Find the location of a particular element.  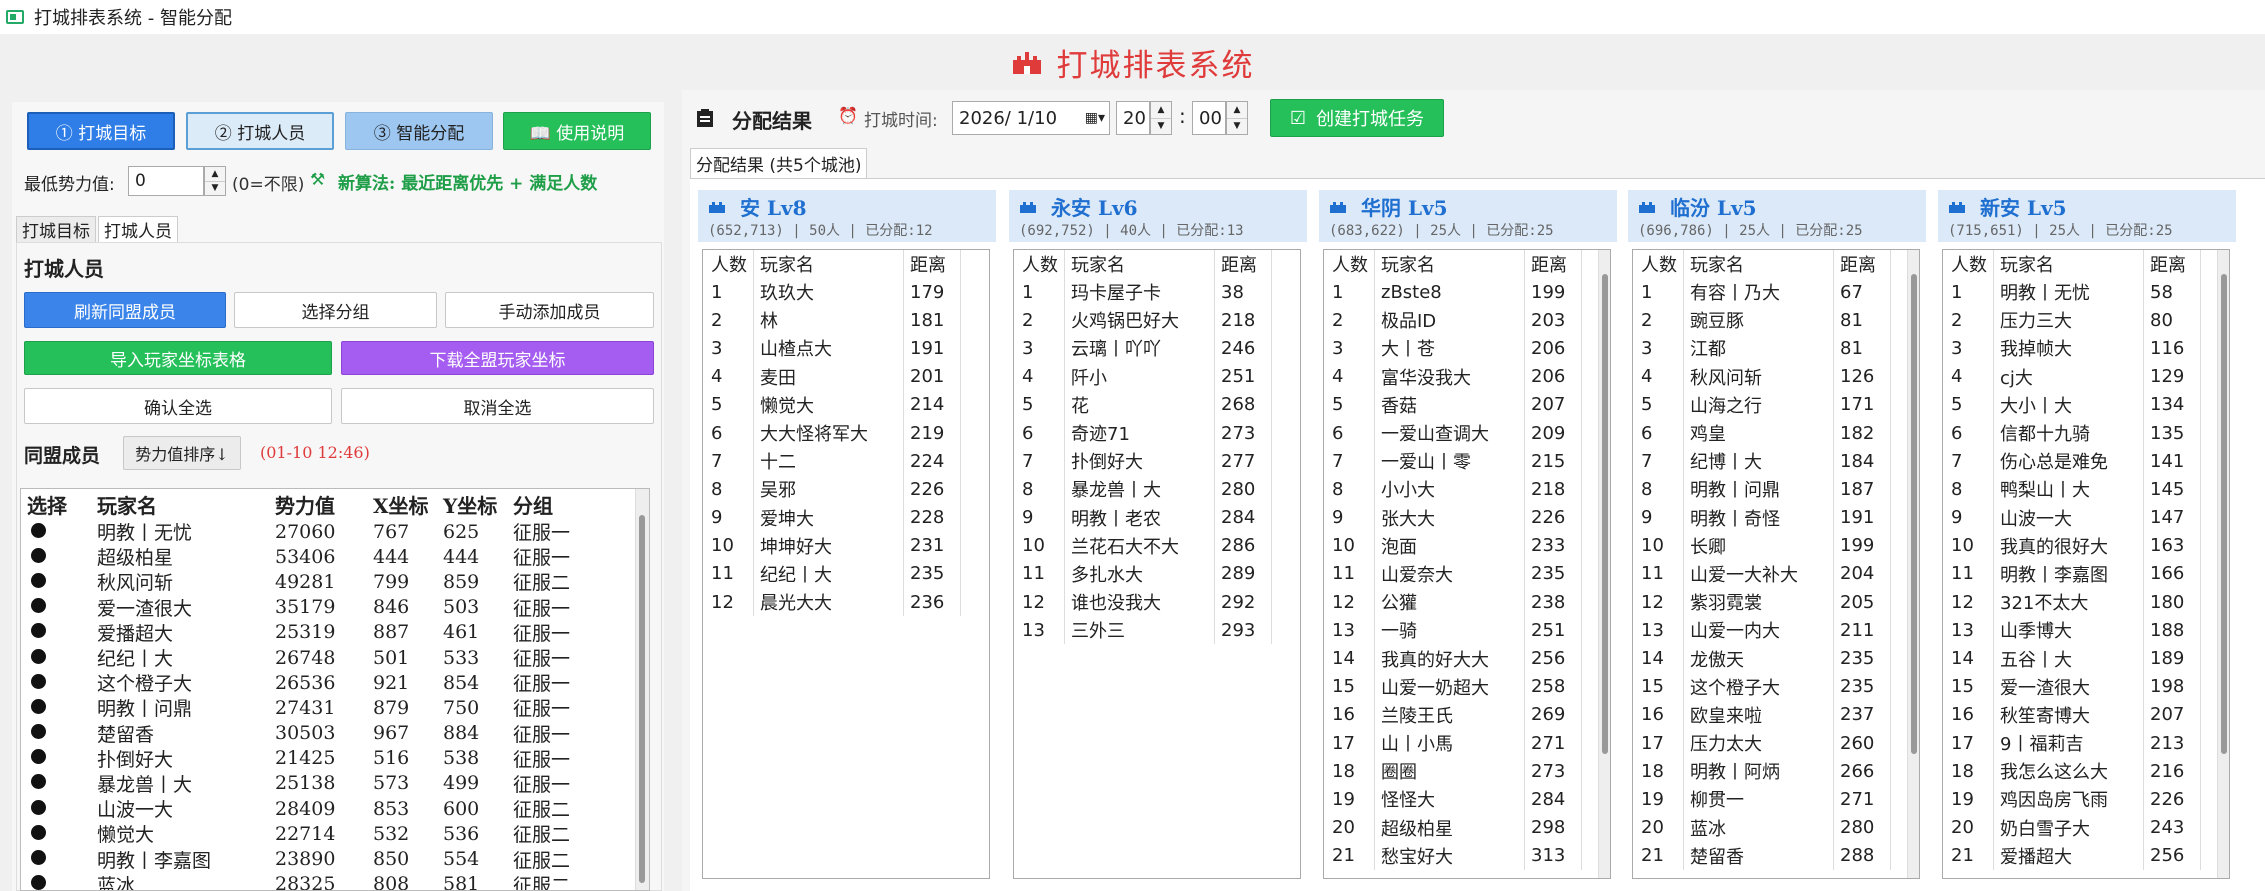

table-row: 5 花 268 is located at coordinates (1157, 404).